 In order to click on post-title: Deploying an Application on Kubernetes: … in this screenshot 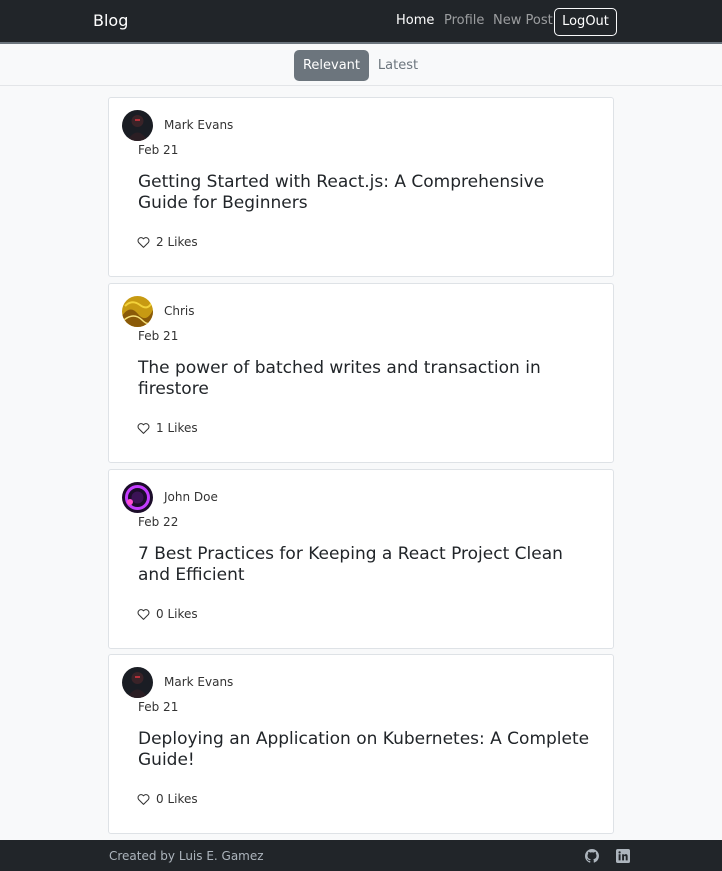, I will do `click(368, 750)`.